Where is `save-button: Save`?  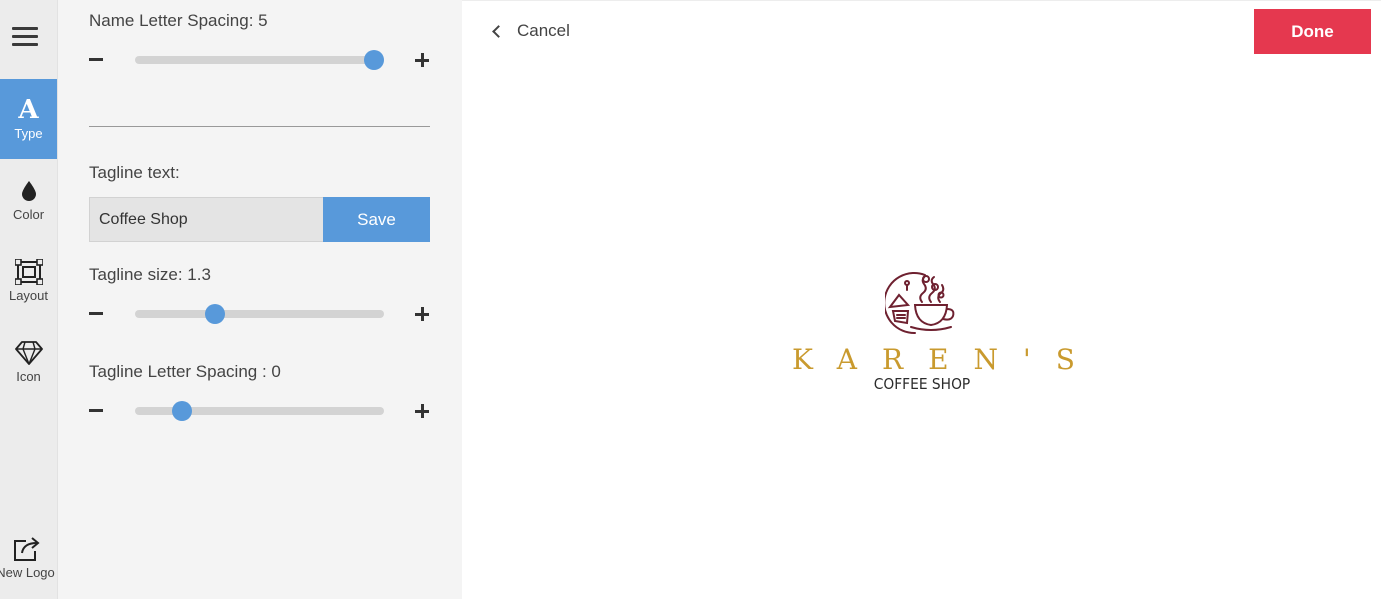 save-button: Save is located at coordinates (376, 219).